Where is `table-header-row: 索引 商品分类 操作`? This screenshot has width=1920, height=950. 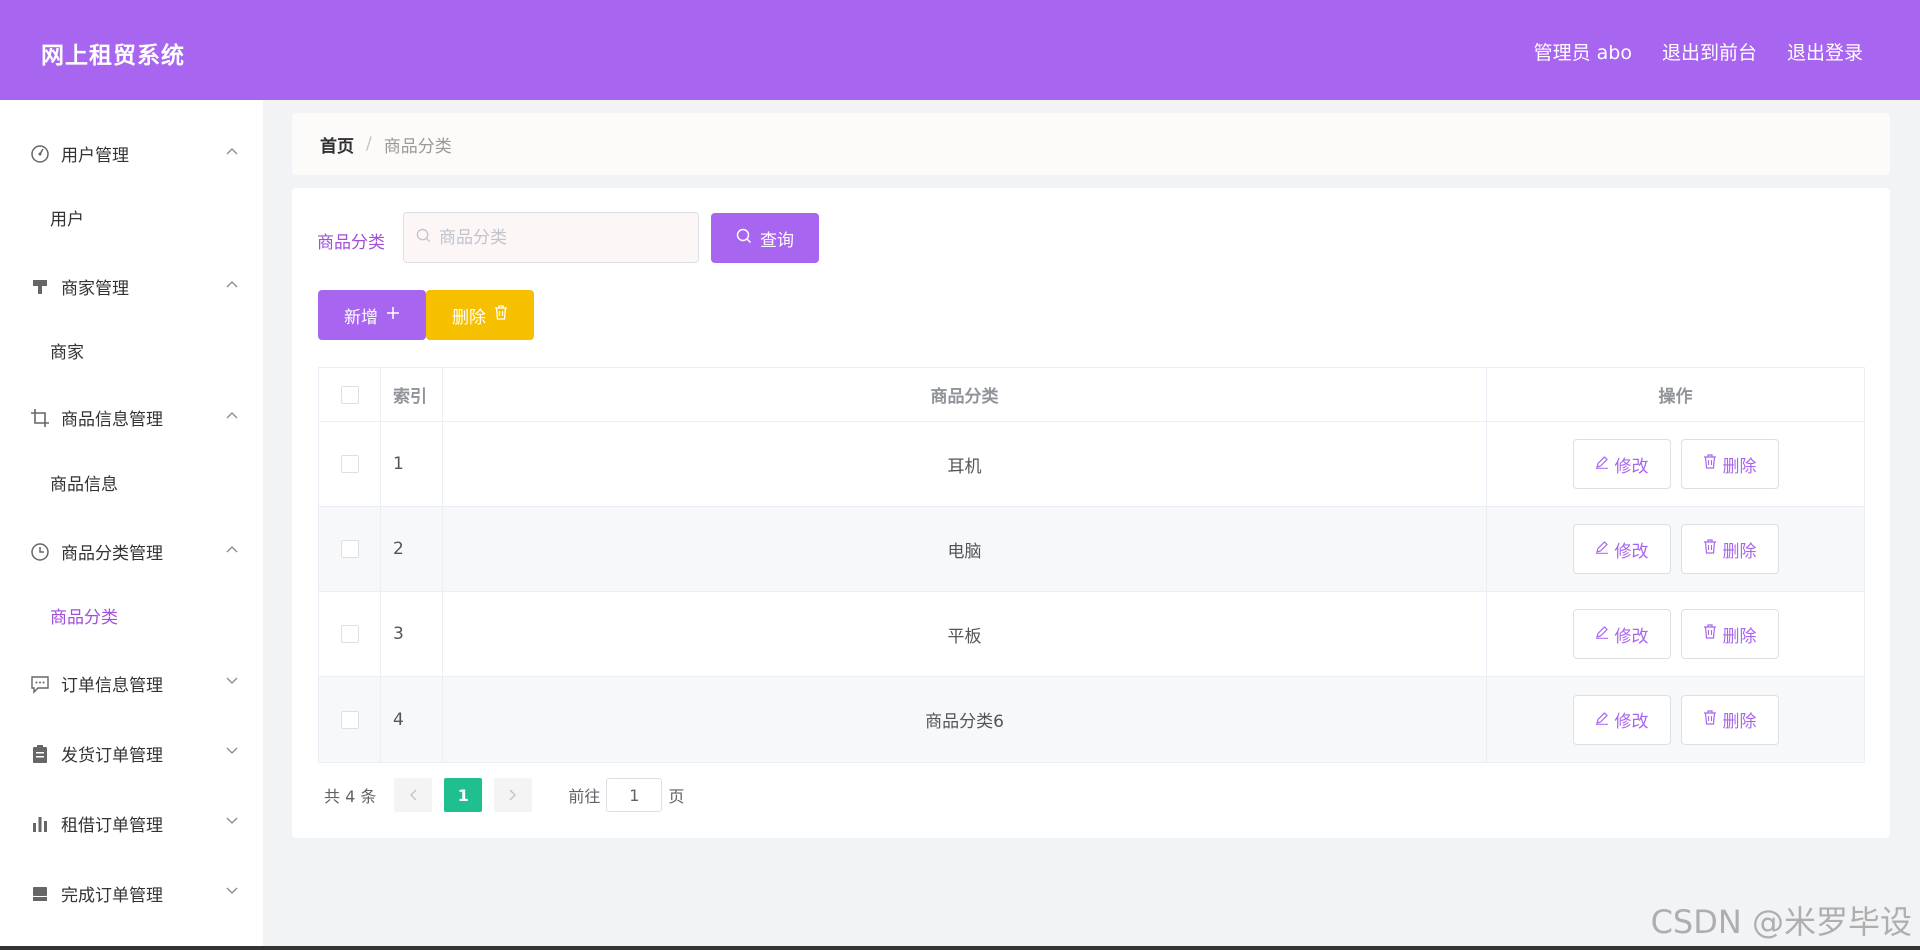 table-header-row: 索引 商品分类 操作 is located at coordinates (1091, 395).